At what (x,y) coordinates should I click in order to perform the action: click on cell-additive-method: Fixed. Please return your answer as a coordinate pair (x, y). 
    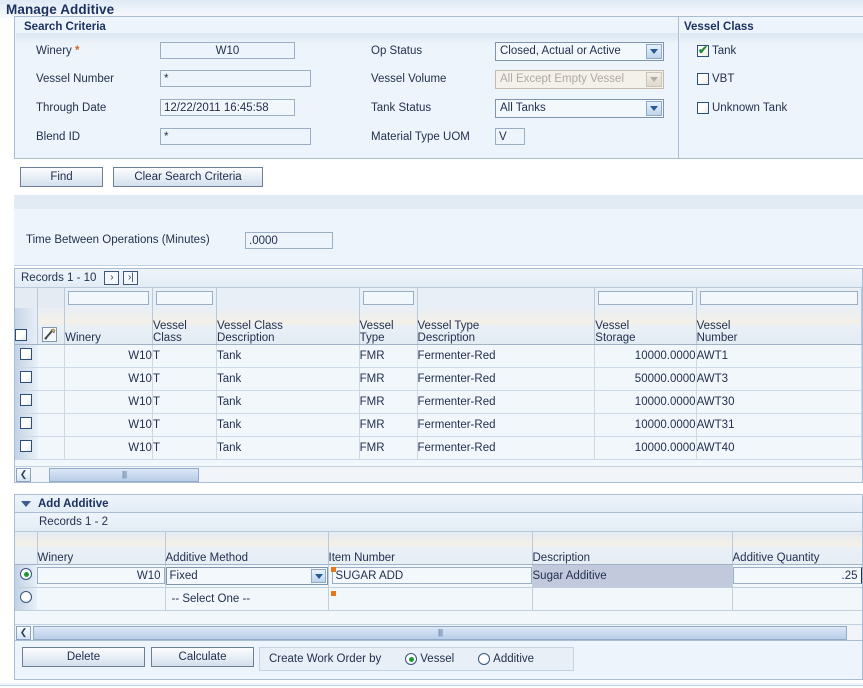
    Looking at the image, I should click on (247, 576).